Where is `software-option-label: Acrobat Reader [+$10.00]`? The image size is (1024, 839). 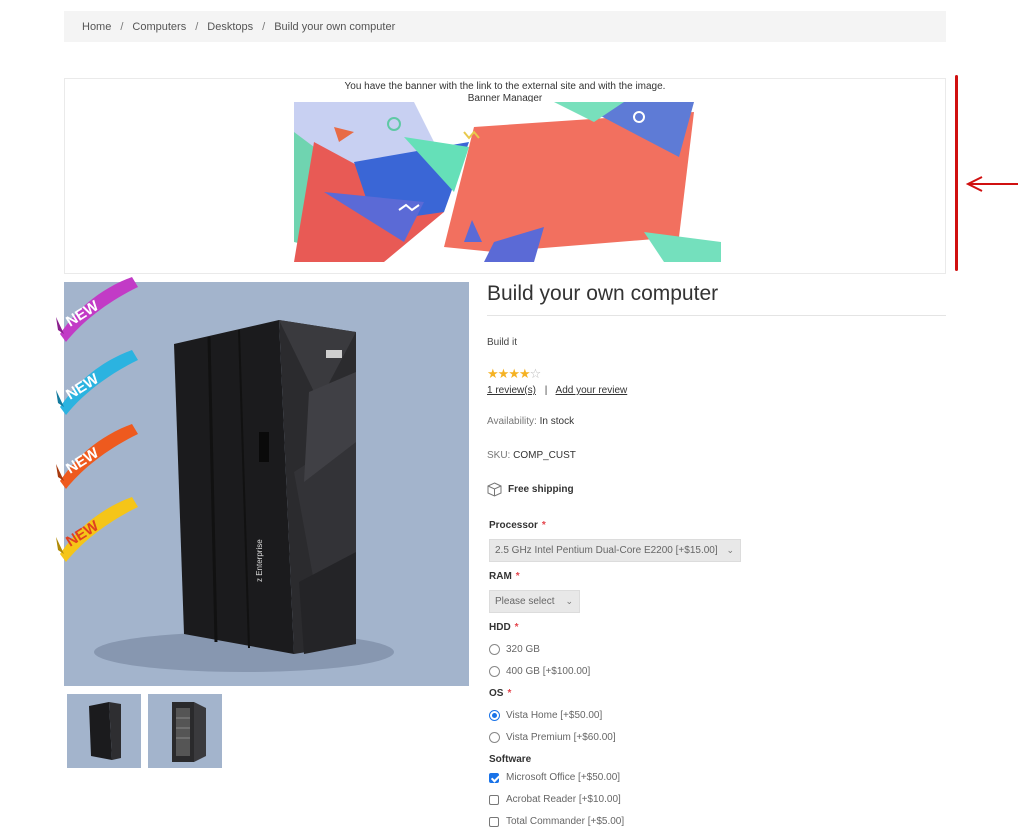 software-option-label: Acrobat Reader [+$10.00] is located at coordinates (563, 799).